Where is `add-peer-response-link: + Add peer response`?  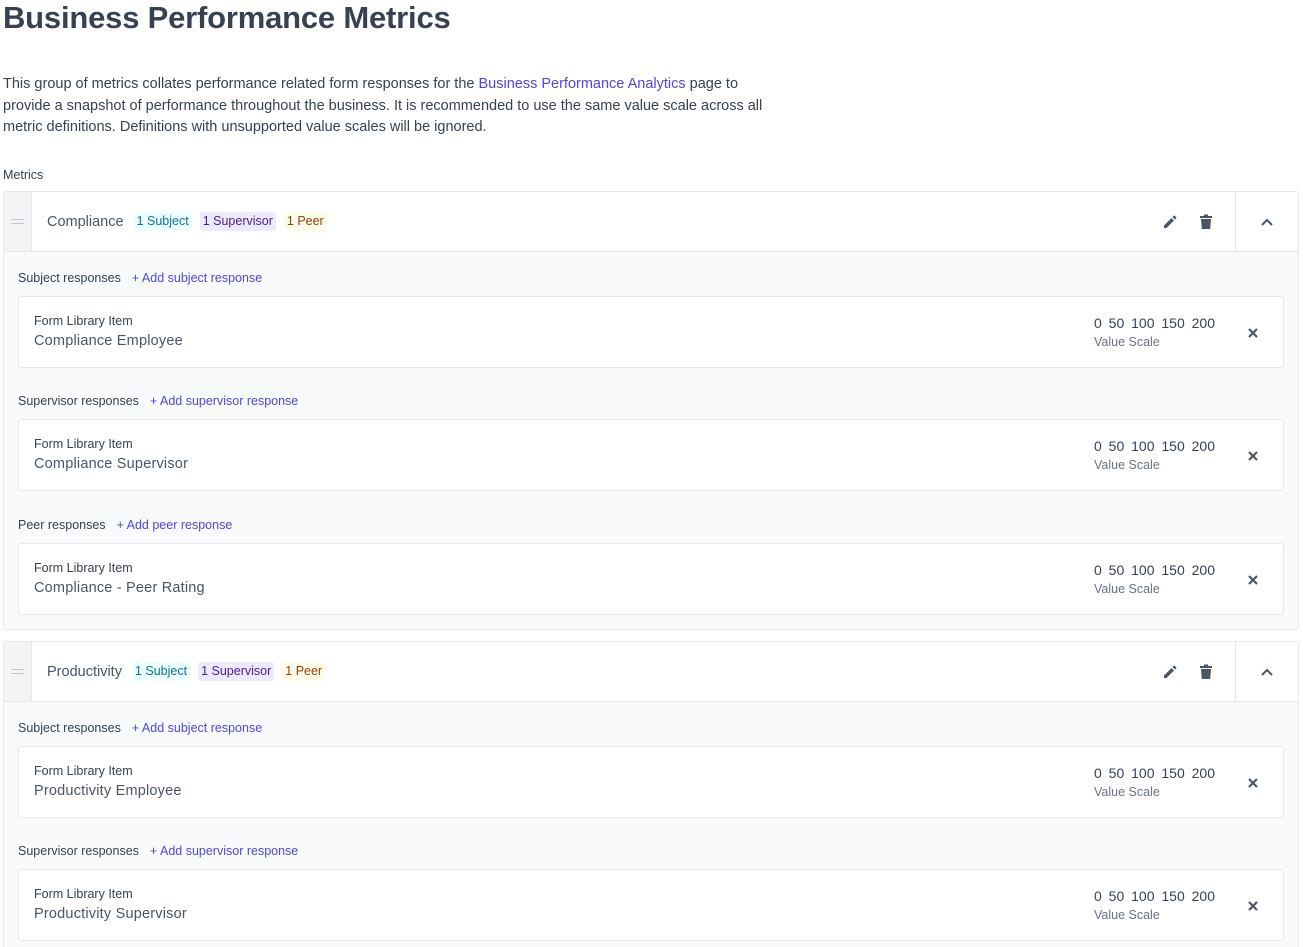
add-peer-response-link: + Add peer response is located at coordinates (175, 525).